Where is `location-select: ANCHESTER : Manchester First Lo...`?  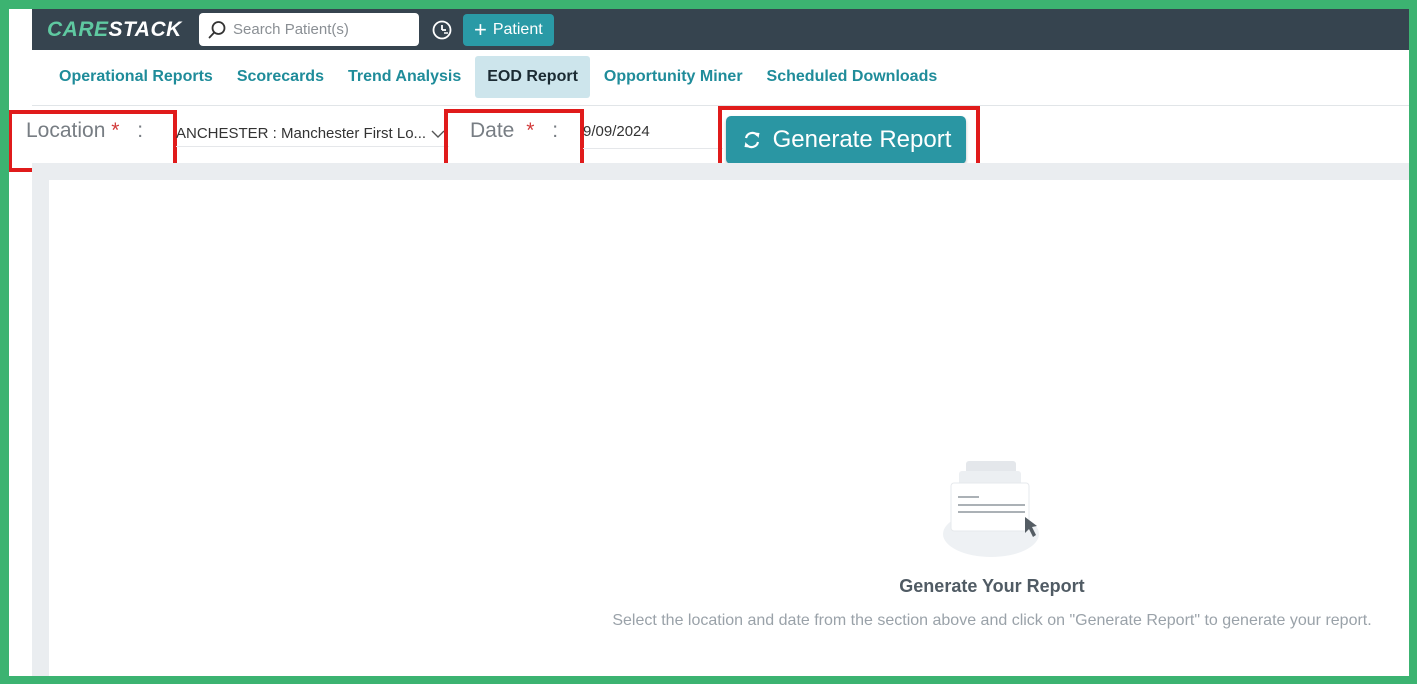 location-select: ANCHESTER : Manchester First Lo... is located at coordinates (312, 134).